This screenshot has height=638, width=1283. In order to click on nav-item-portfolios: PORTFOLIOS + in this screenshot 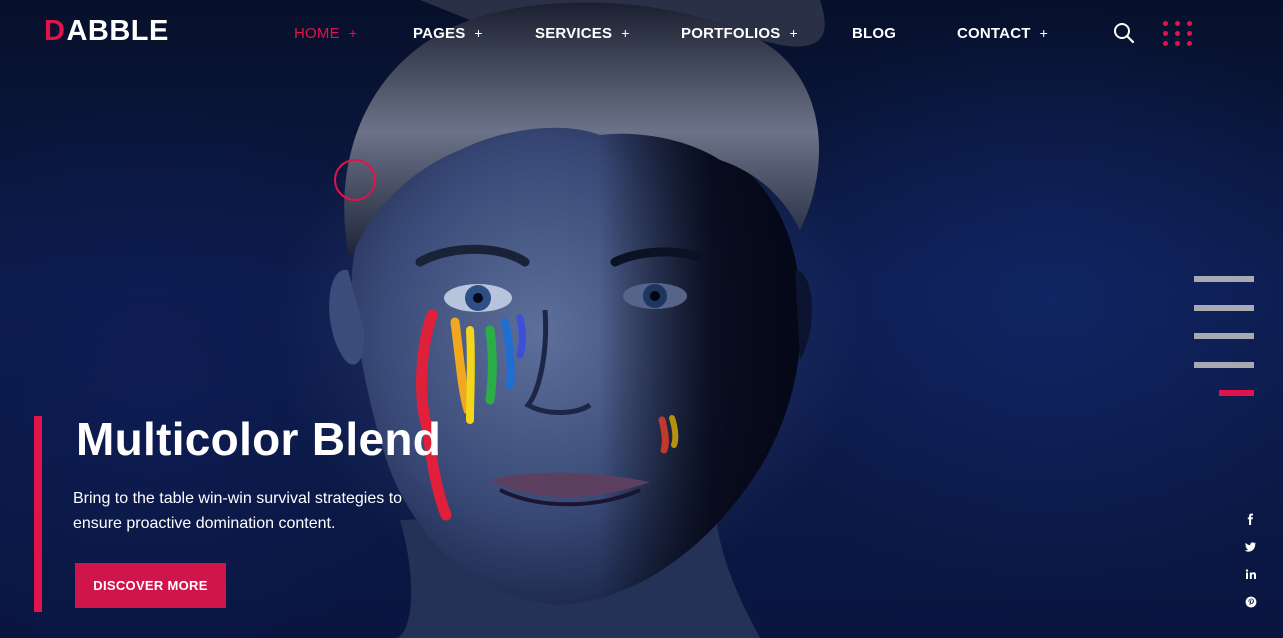, I will do `click(739, 33)`.